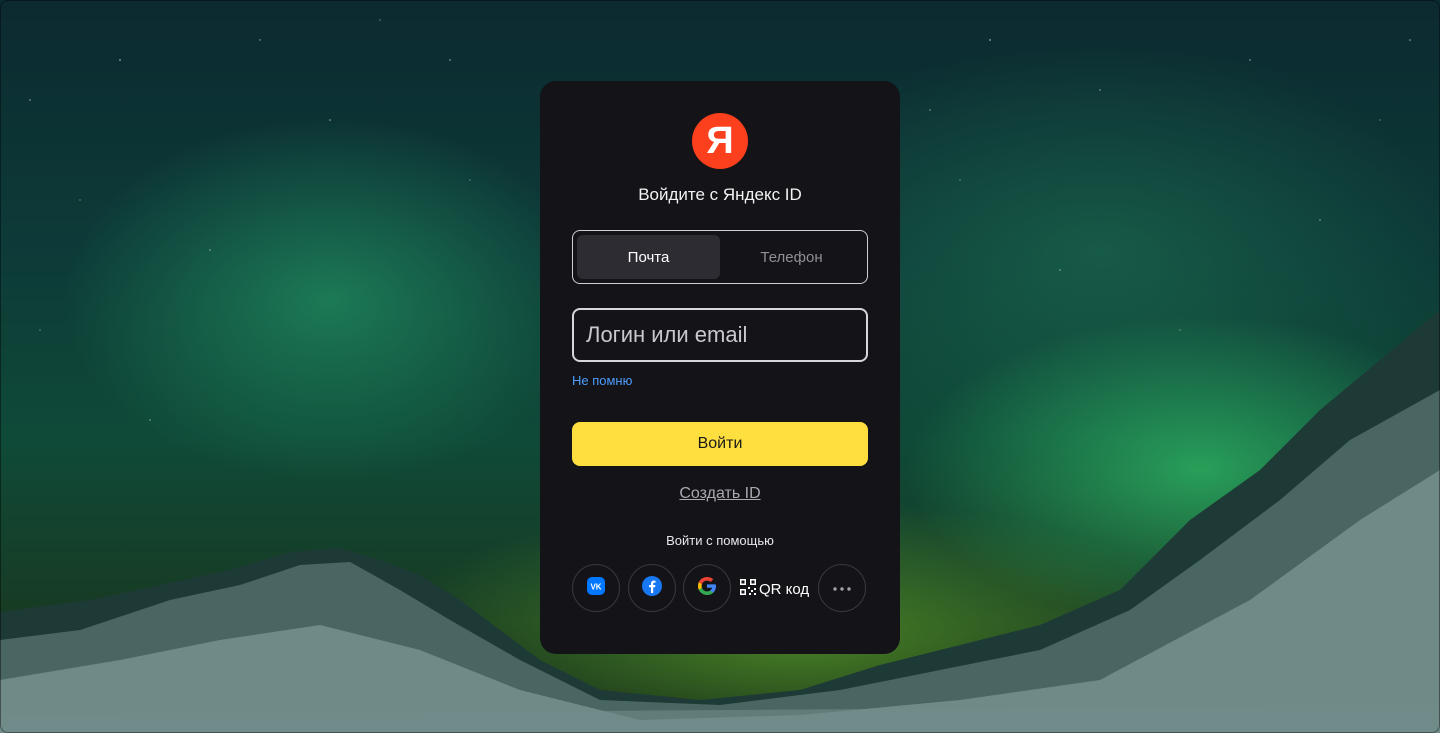  I want to click on login-method-tabs: Почта Телефон, so click(720, 257).